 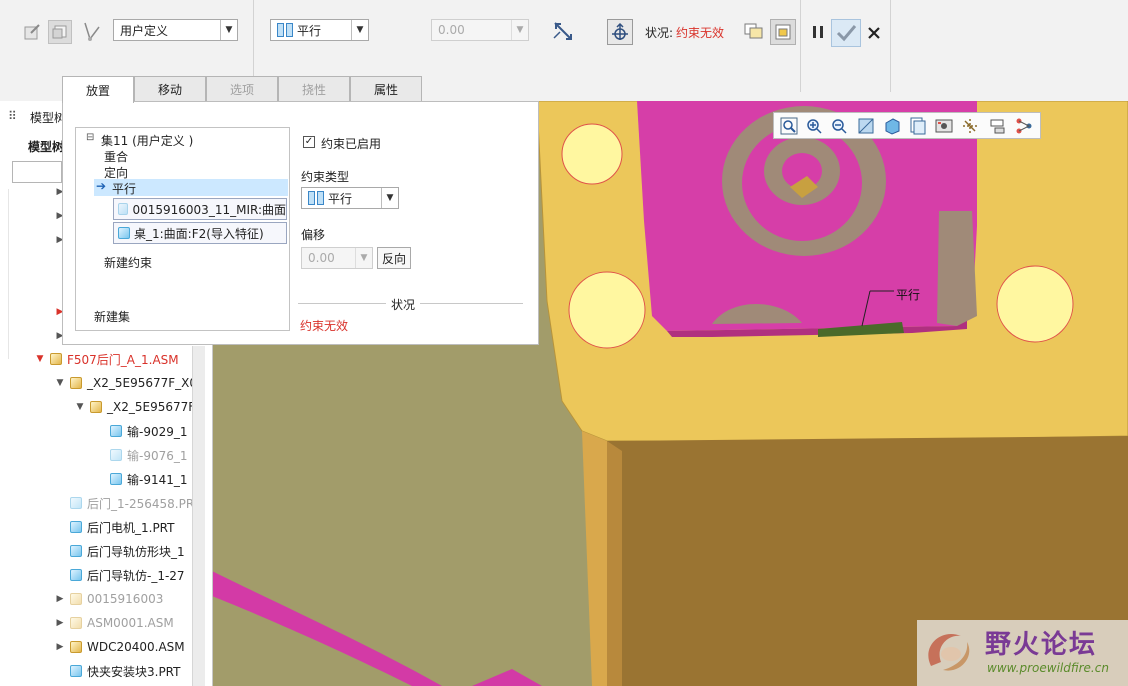 I want to click on spin-center-icon, so click(x=1024, y=126).